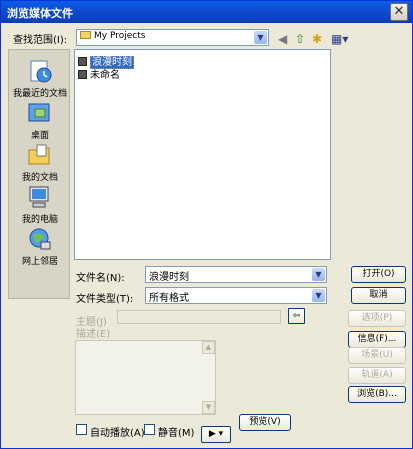 The width and height of the screenshot is (413, 449). Describe the element at coordinates (206, 12) in the screenshot. I see `title-bar: 浏览媒体文件 ✕` at that location.